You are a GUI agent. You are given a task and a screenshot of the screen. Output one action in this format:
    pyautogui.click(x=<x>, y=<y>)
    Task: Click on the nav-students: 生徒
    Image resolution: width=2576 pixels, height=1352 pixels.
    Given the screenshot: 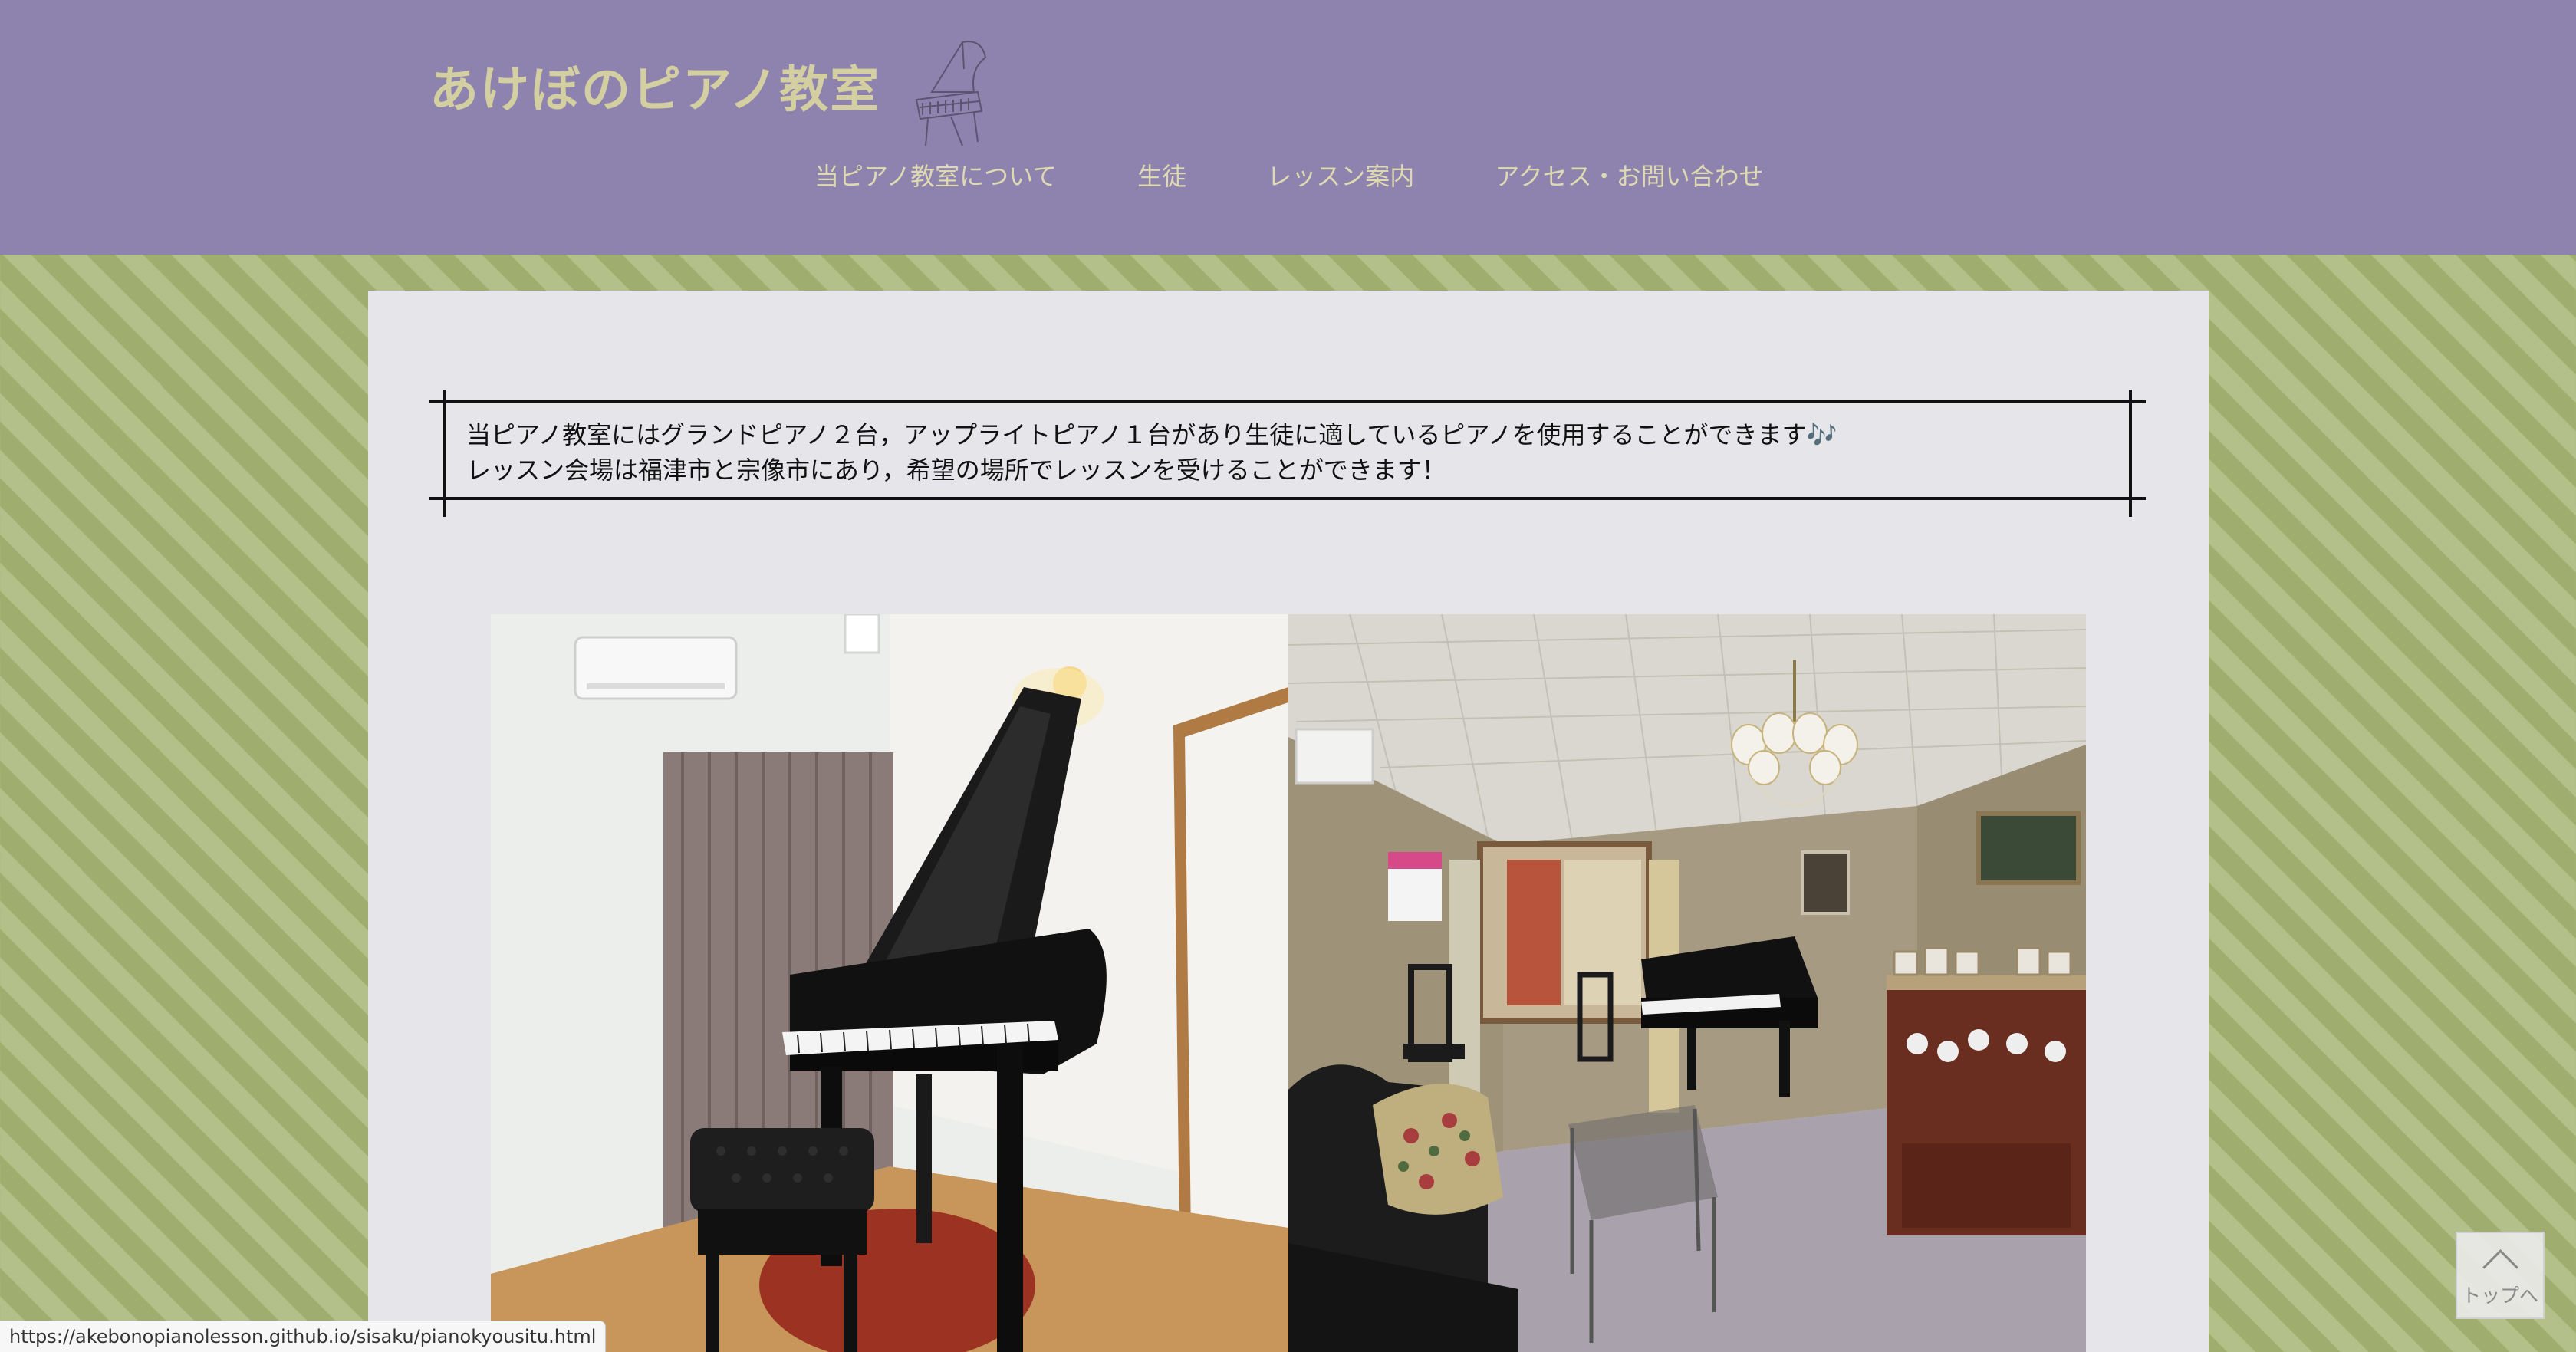 What is the action you would take?
    pyautogui.click(x=1161, y=175)
    